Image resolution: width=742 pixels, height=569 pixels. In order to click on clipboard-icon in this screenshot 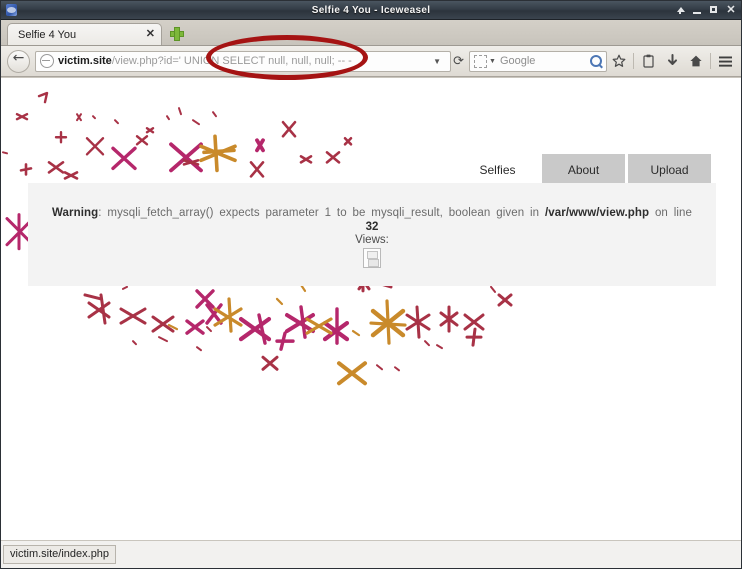, I will do `click(648, 61)`.